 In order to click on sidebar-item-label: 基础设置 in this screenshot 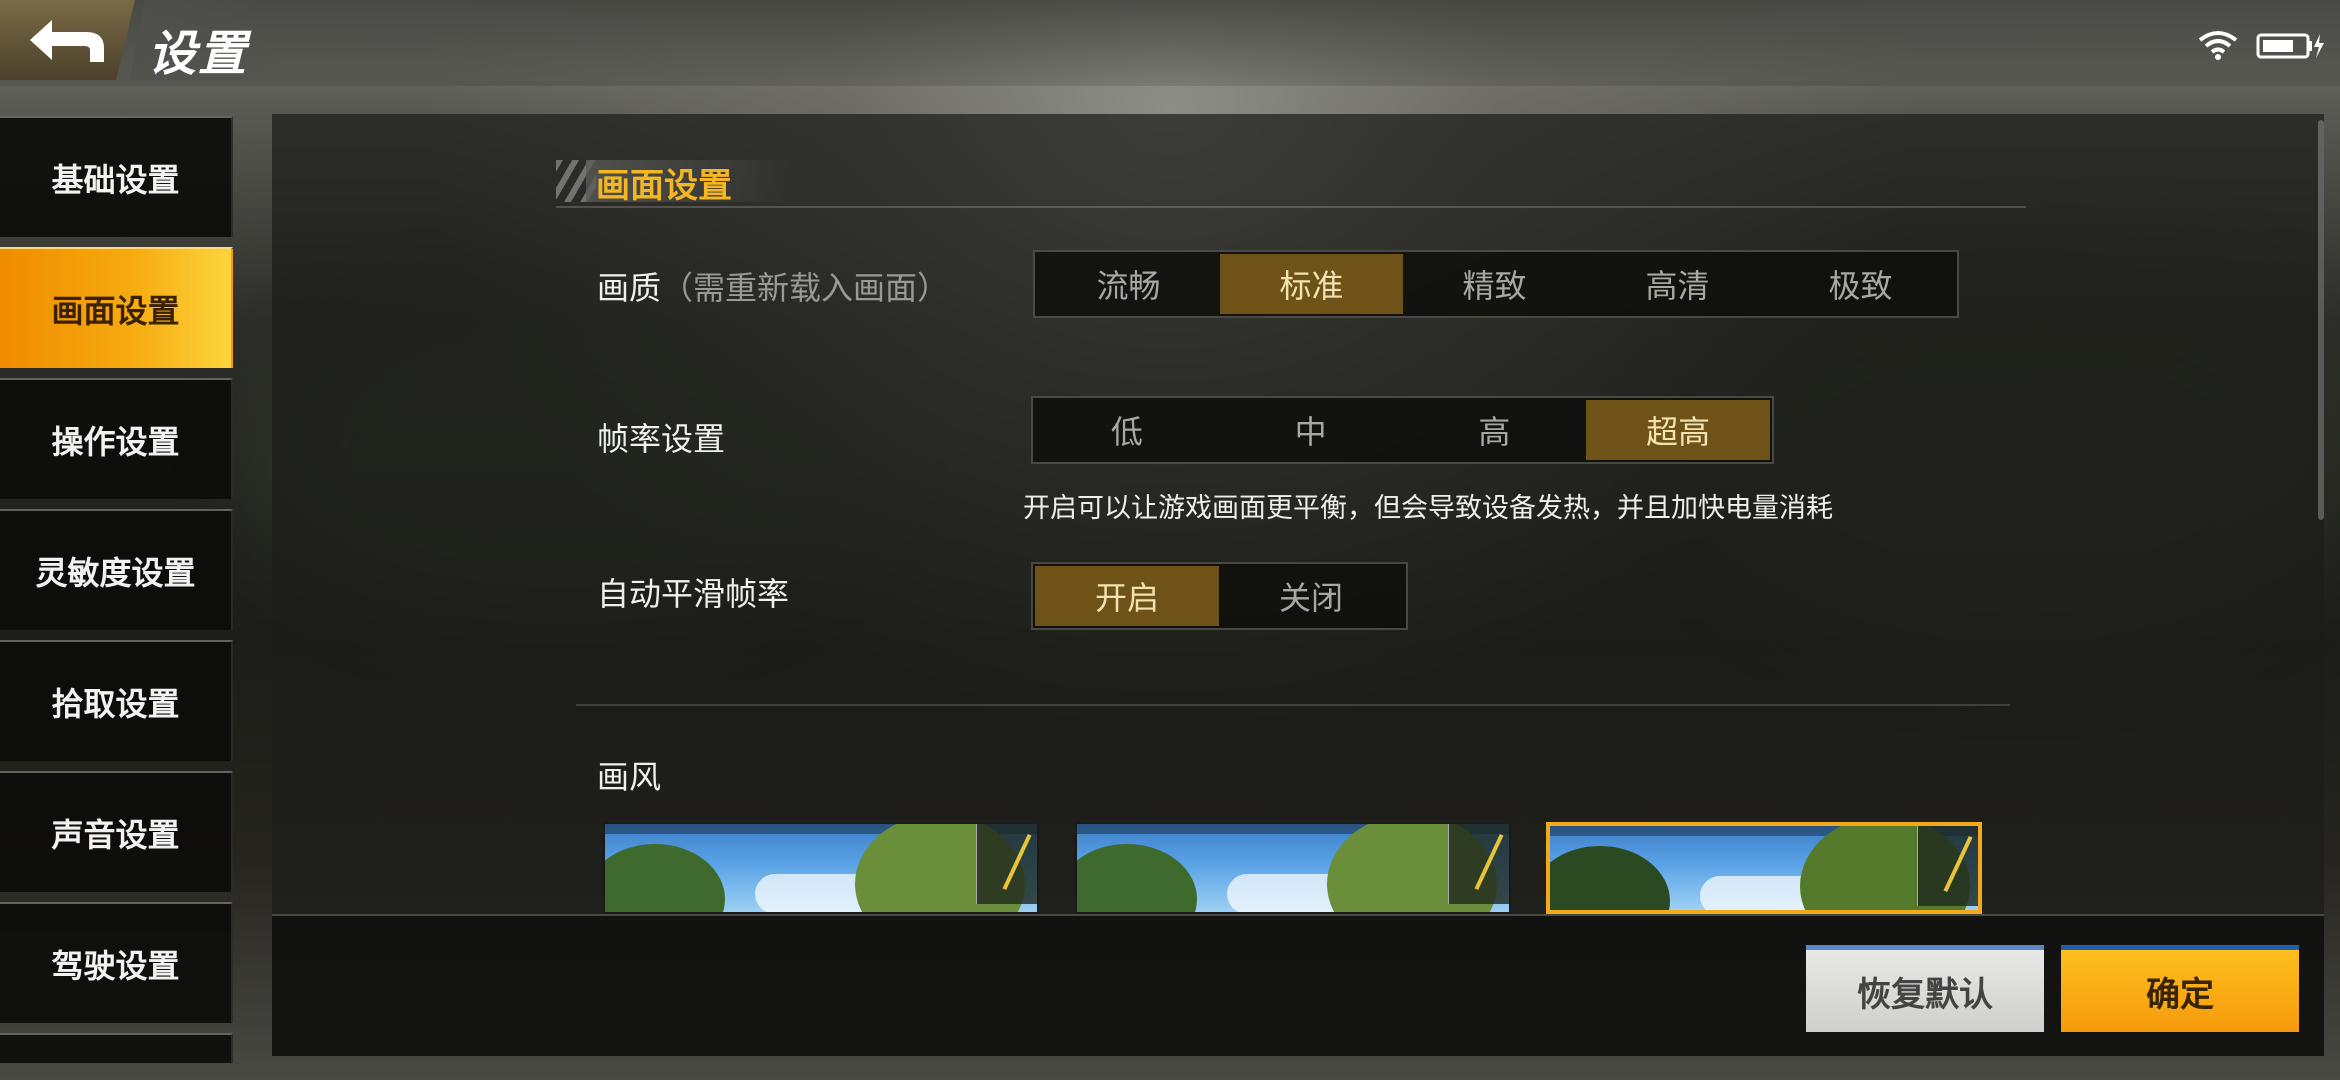, I will do `click(115, 179)`.